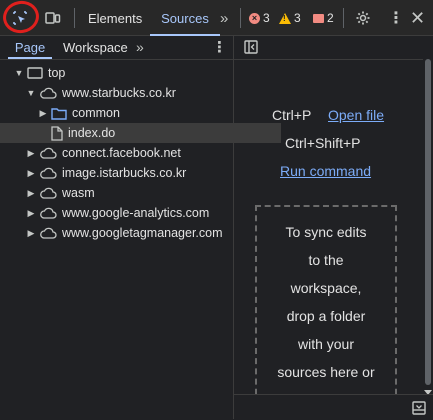 Image resolution: width=433 pixels, height=420 pixels. I want to click on warning-count: 3, so click(297, 18).